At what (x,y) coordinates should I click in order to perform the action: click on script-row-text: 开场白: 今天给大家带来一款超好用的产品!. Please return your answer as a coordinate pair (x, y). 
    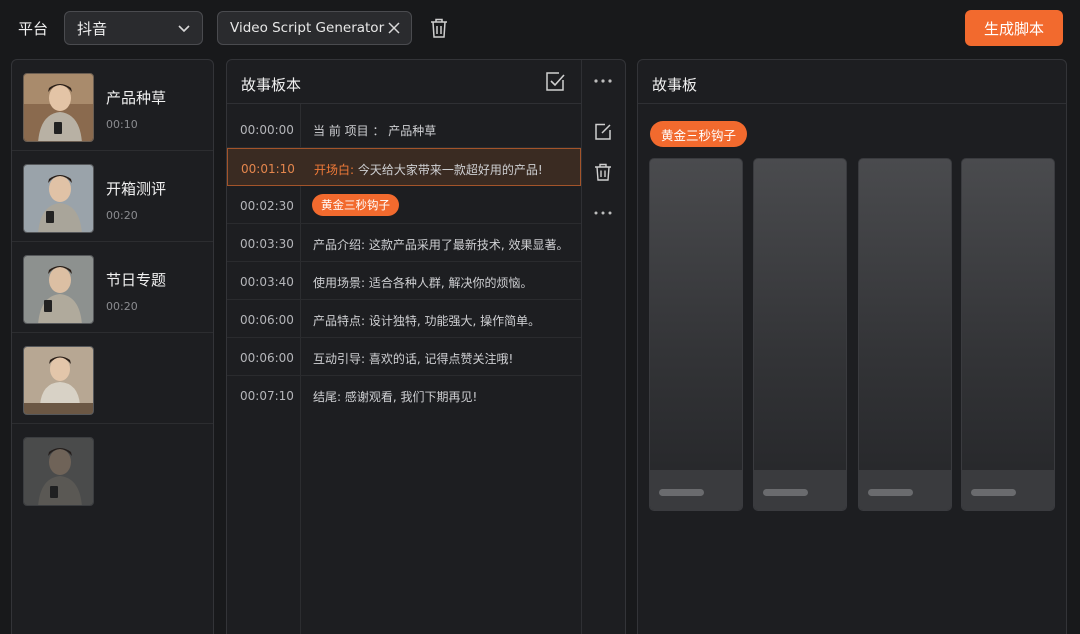
    Looking at the image, I should click on (428, 169).